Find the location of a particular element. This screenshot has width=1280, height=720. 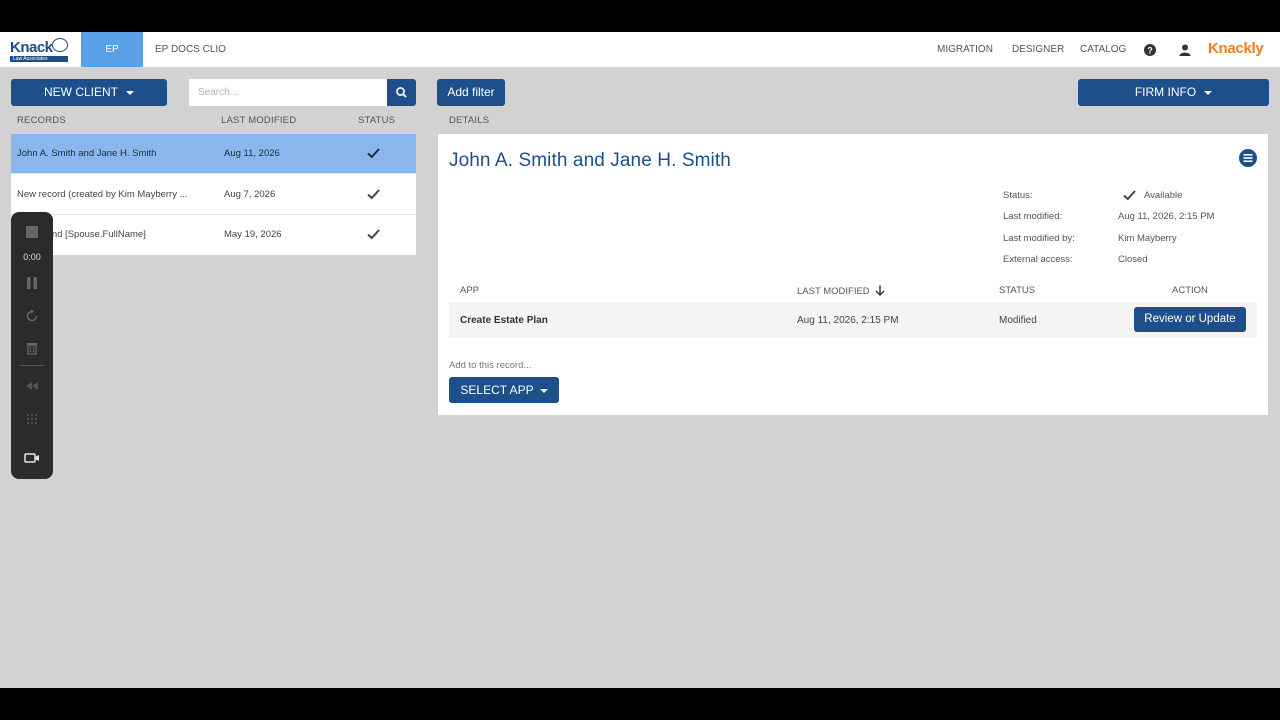

last-modified-column-header: LAST MODIFIED is located at coordinates (258, 120).